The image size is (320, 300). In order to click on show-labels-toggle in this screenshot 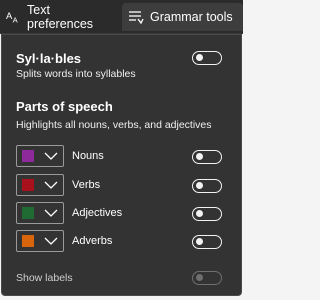, I will do `click(207, 278)`.